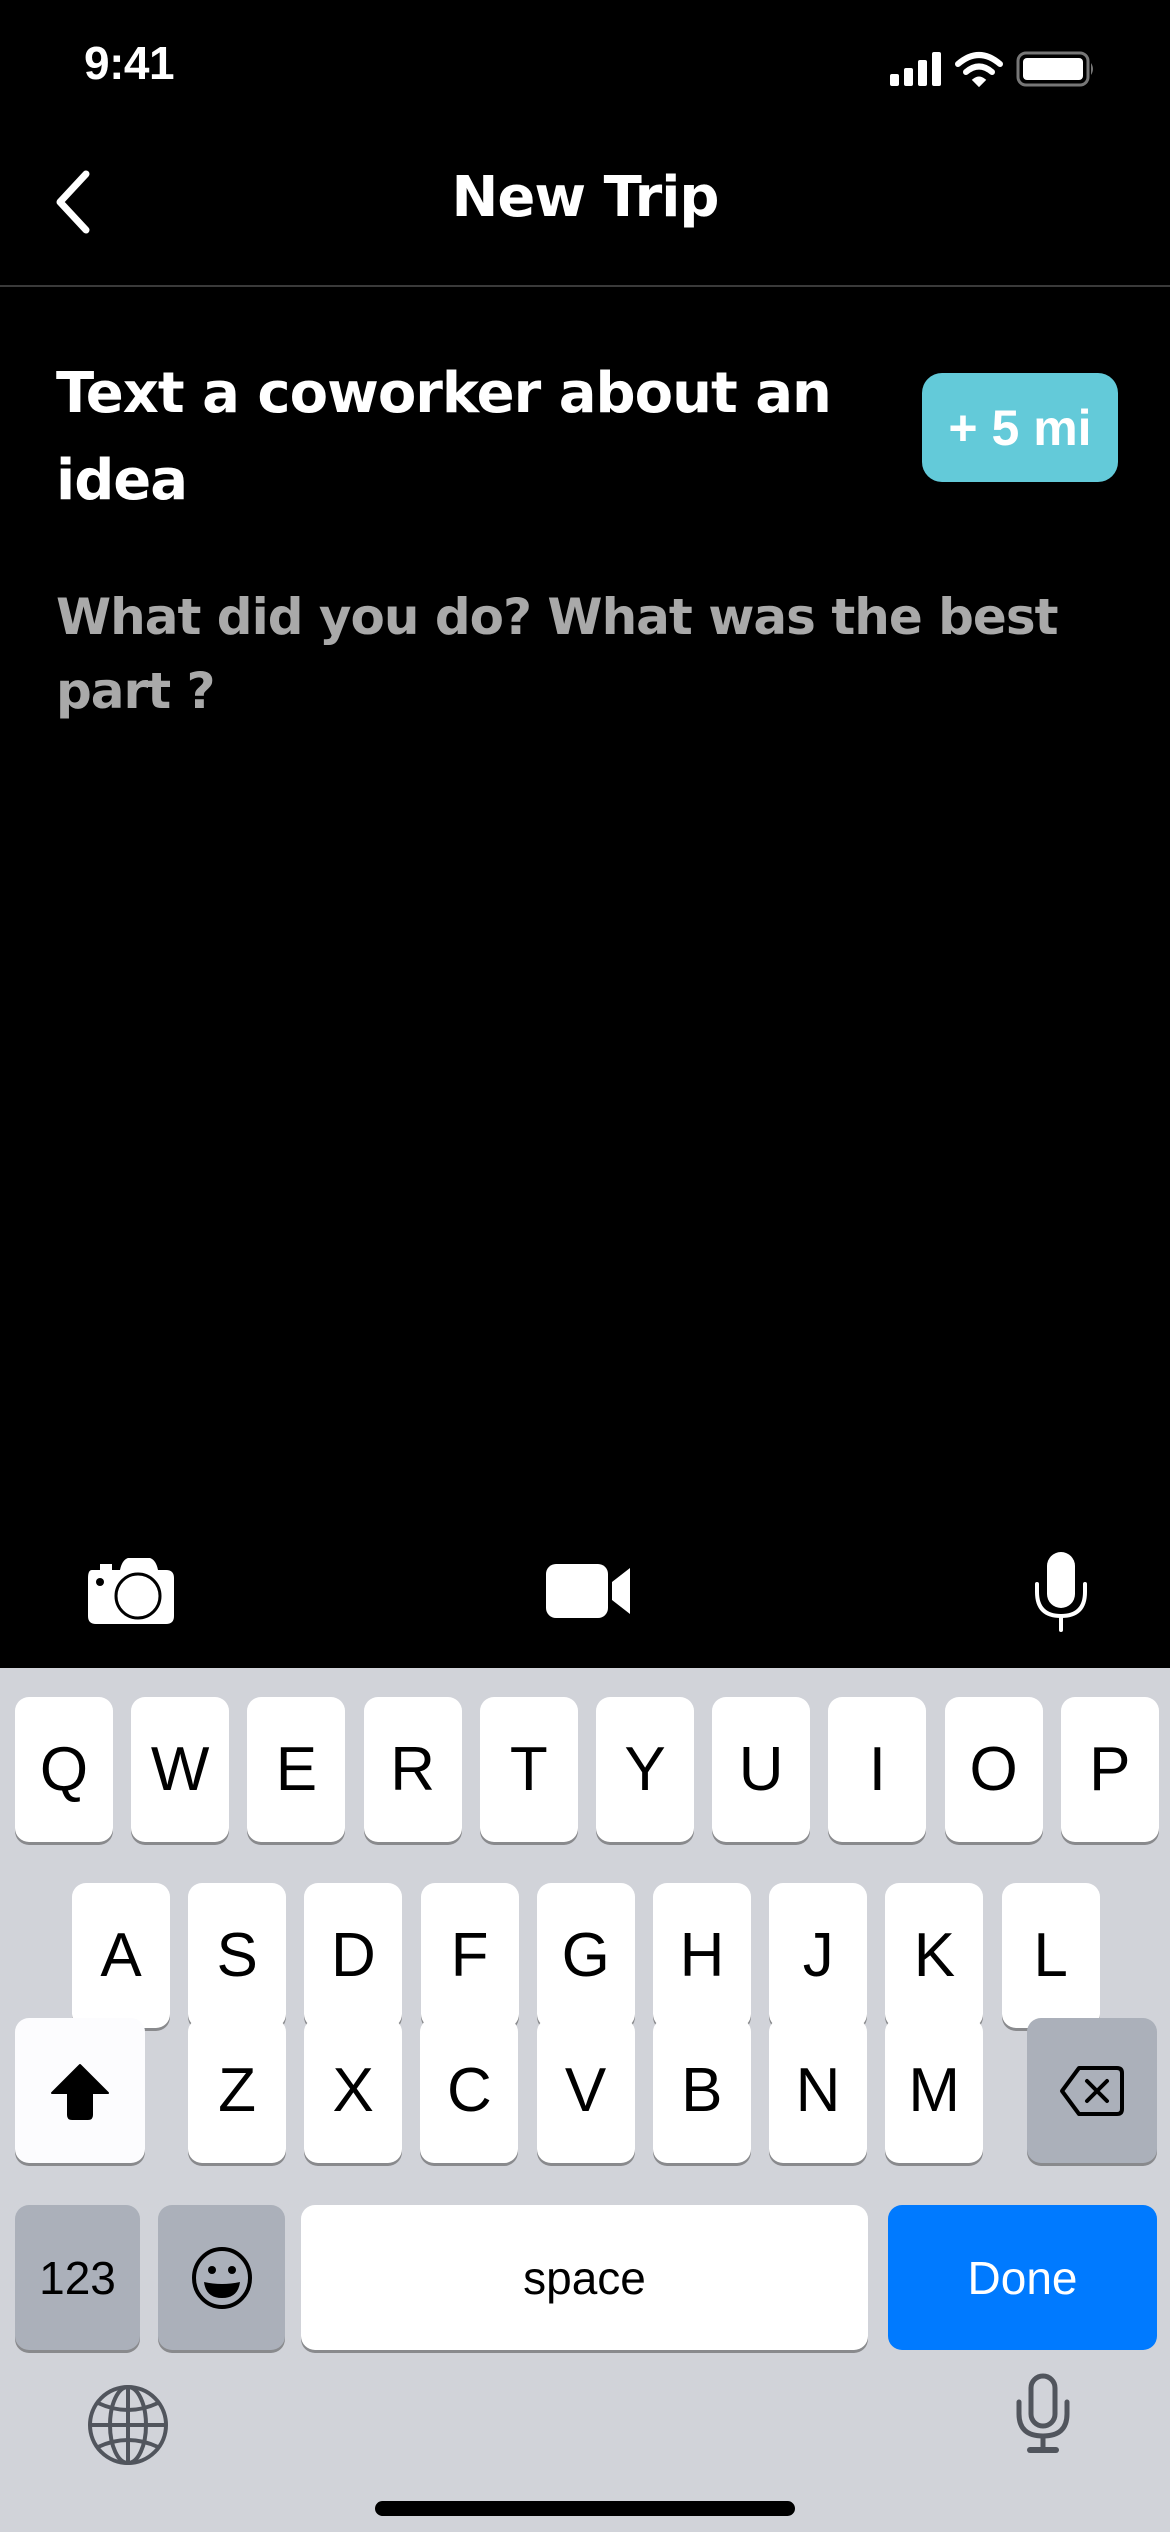 This screenshot has height=2532, width=1170. Describe the element at coordinates (585, 286) in the screenshot. I see `nav-divider` at that location.